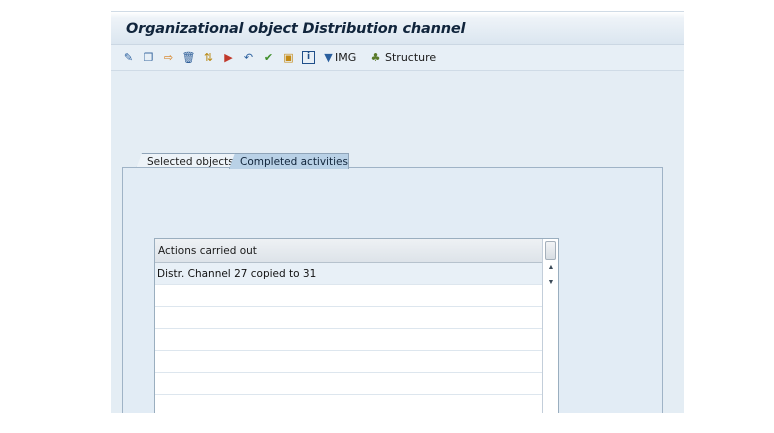 The height and width of the screenshot is (433, 774). I want to click on column-header-actions: Actions carried out, so click(348, 251).